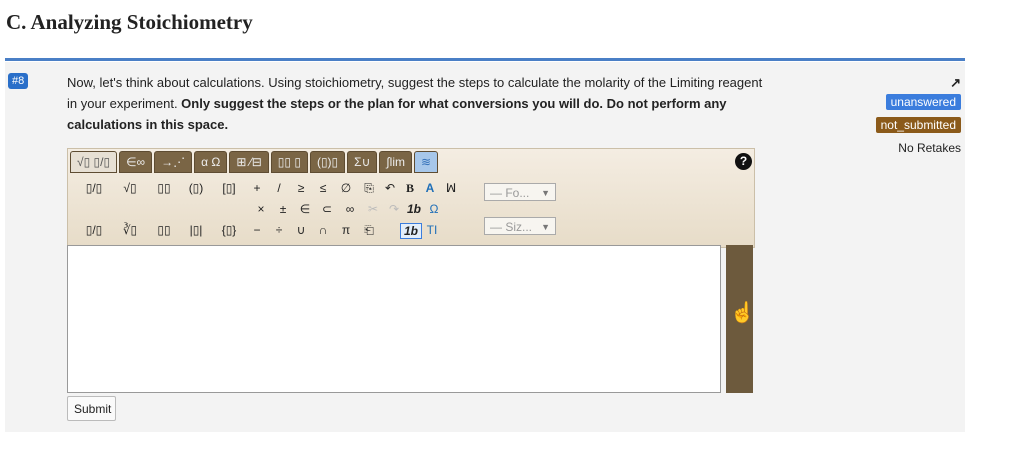 The width and height of the screenshot is (1024, 453). Describe the element at coordinates (130, 231) in the screenshot. I see `nth-root-button: ∛▯` at that location.